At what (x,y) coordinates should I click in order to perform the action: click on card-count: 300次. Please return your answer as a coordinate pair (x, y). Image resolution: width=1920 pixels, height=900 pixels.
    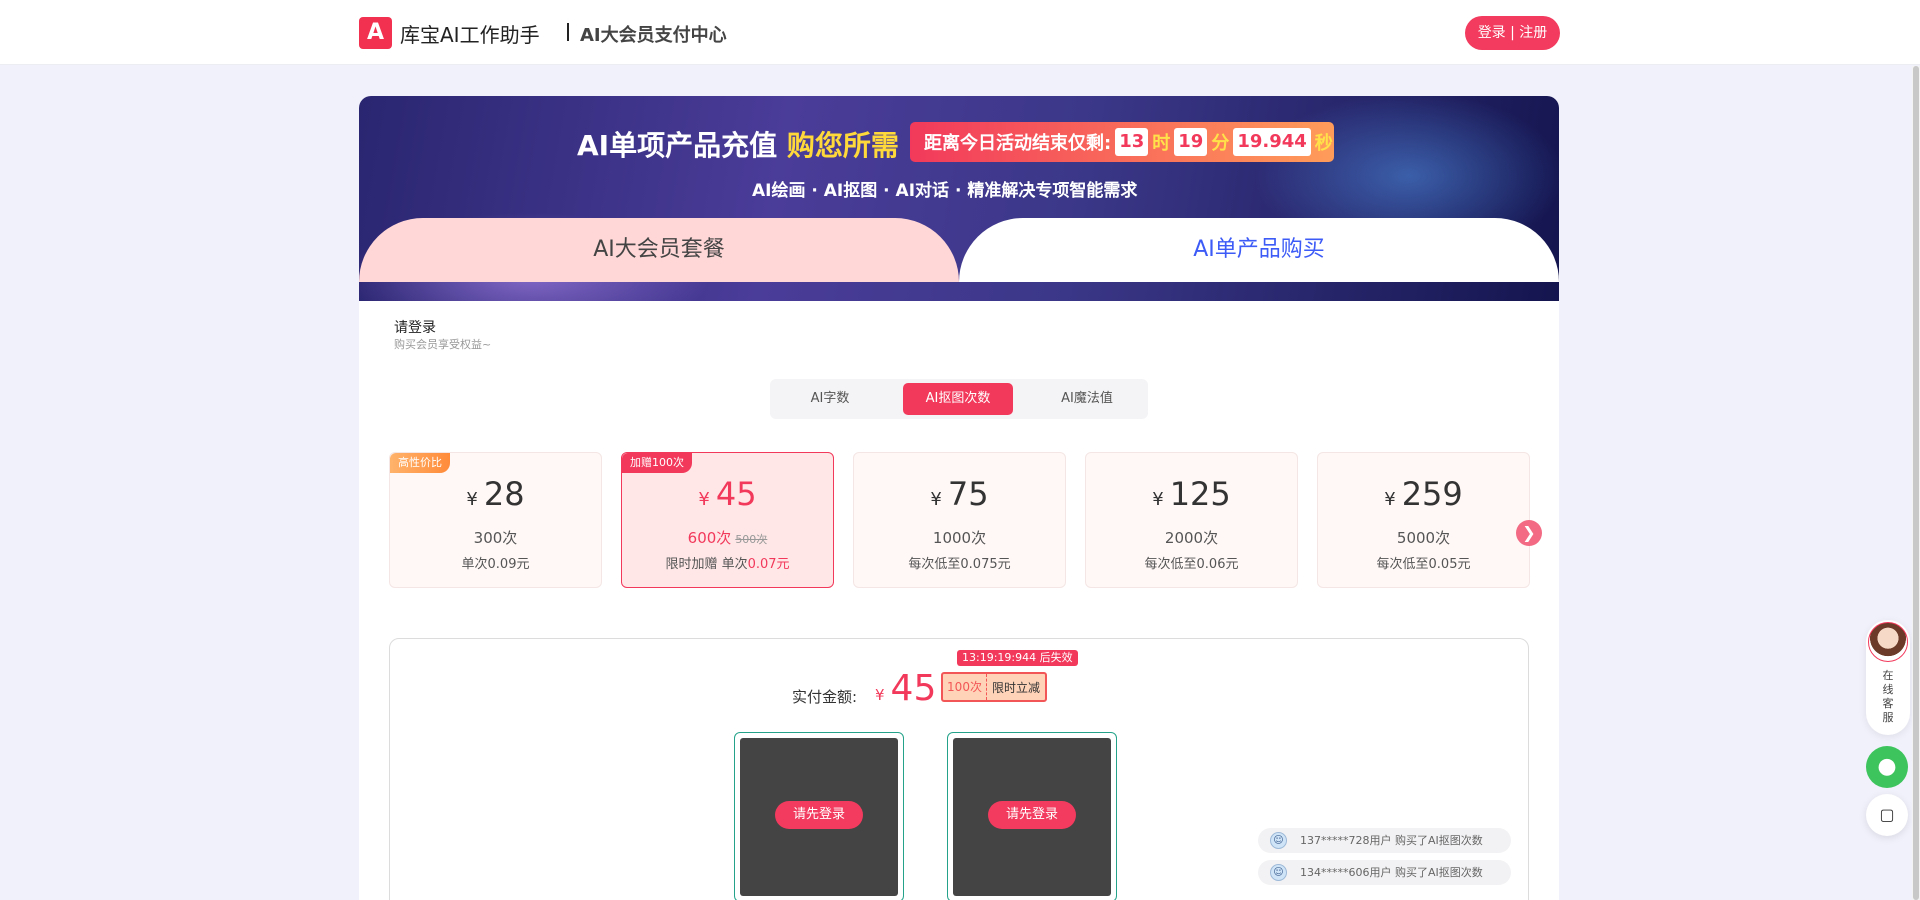
    Looking at the image, I should click on (495, 538).